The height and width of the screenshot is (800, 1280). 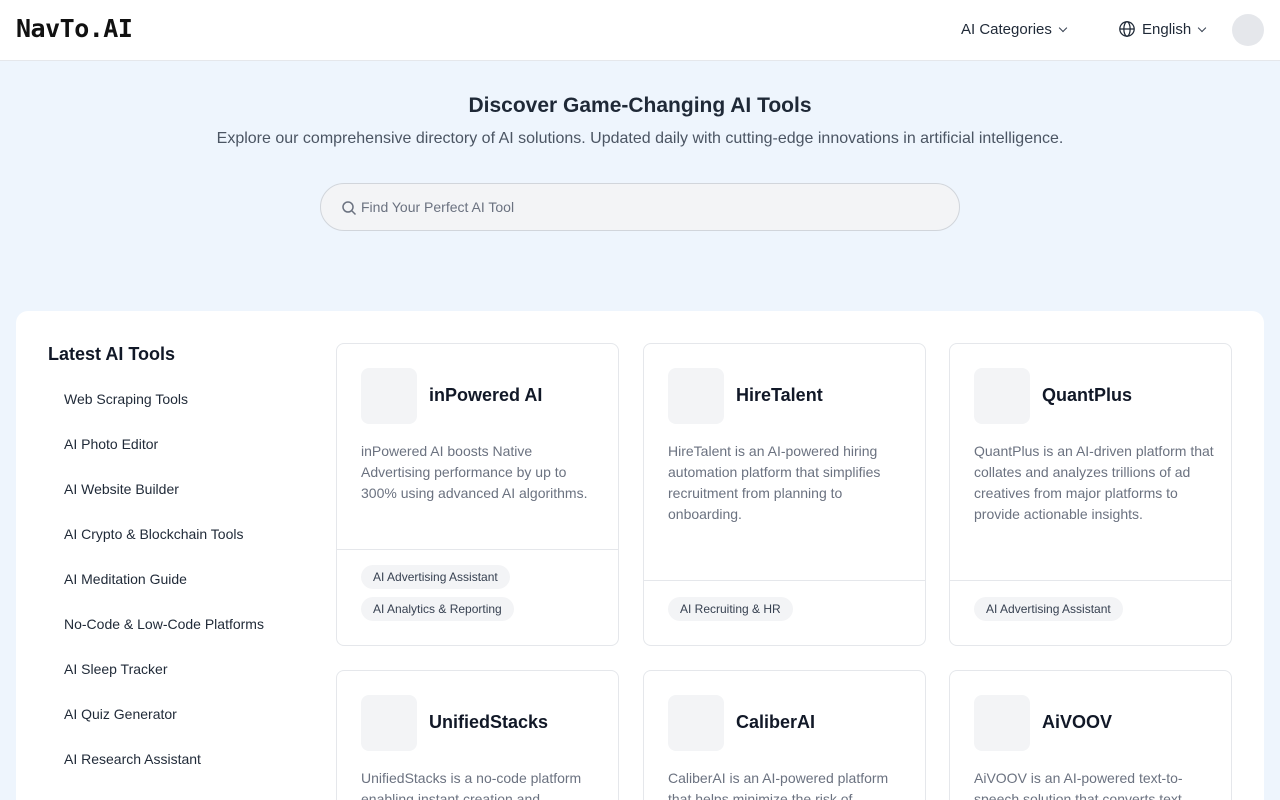 I want to click on language-label: English, so click(x=1167, y=29).